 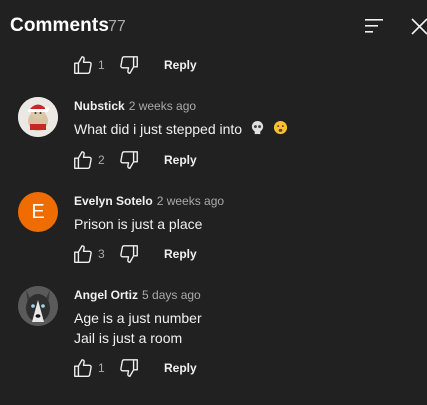 What do you see at coordinates (113, 201) in the screenshot?
I see `author-name: Evelyn Sotelo` at bounding box center [113, 201].